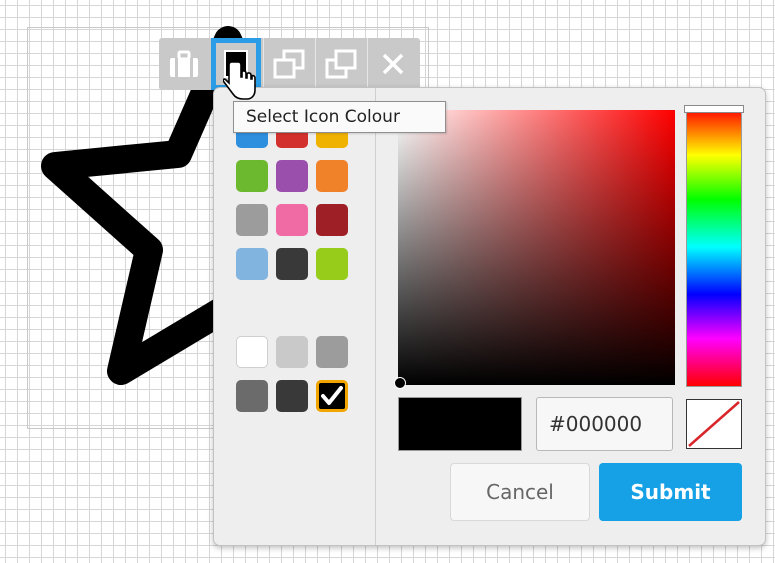 The image size is (775, 563). I want to click on briefcase-icon, so click(184, 63).